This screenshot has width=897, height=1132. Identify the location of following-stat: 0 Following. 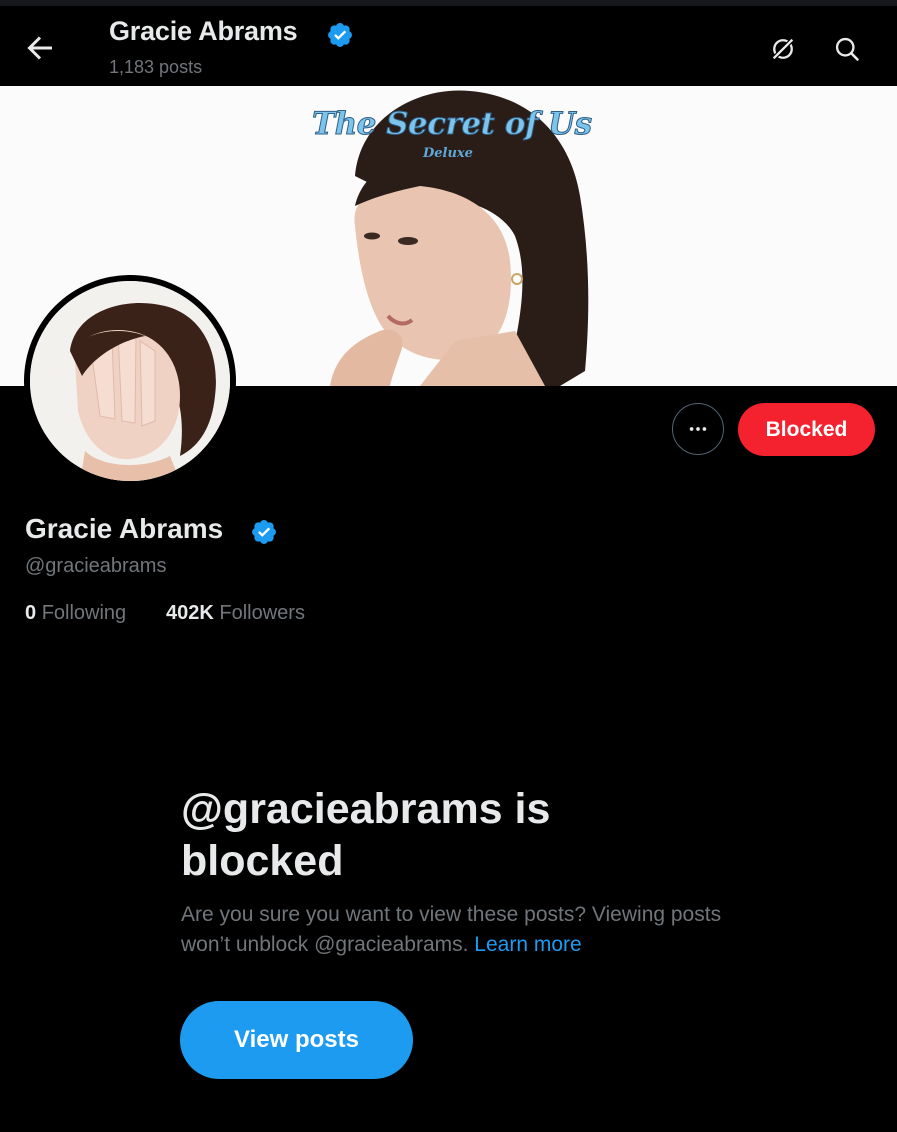
(75, 613).